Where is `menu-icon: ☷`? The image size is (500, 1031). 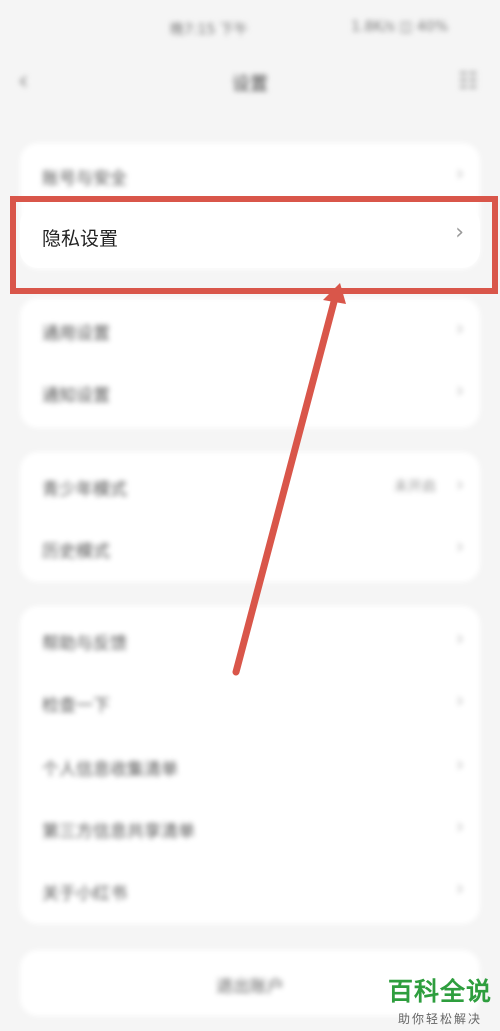
menu-icon: ☷ is located at coordinates (468, 81).